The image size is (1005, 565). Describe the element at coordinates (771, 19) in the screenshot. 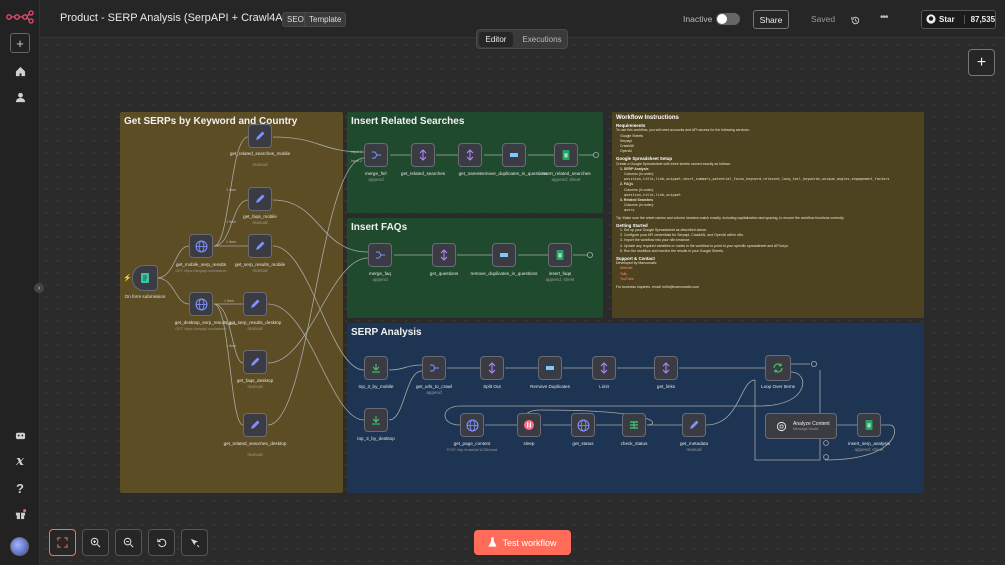

I see `share-button: Share` at that location.